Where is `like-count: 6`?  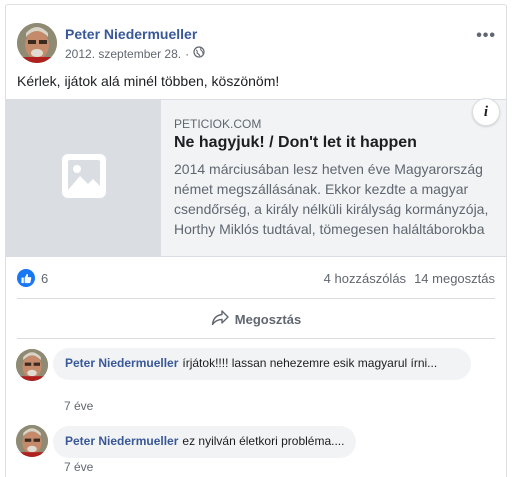 like-count: 6 is located at coordinates (45, 278).